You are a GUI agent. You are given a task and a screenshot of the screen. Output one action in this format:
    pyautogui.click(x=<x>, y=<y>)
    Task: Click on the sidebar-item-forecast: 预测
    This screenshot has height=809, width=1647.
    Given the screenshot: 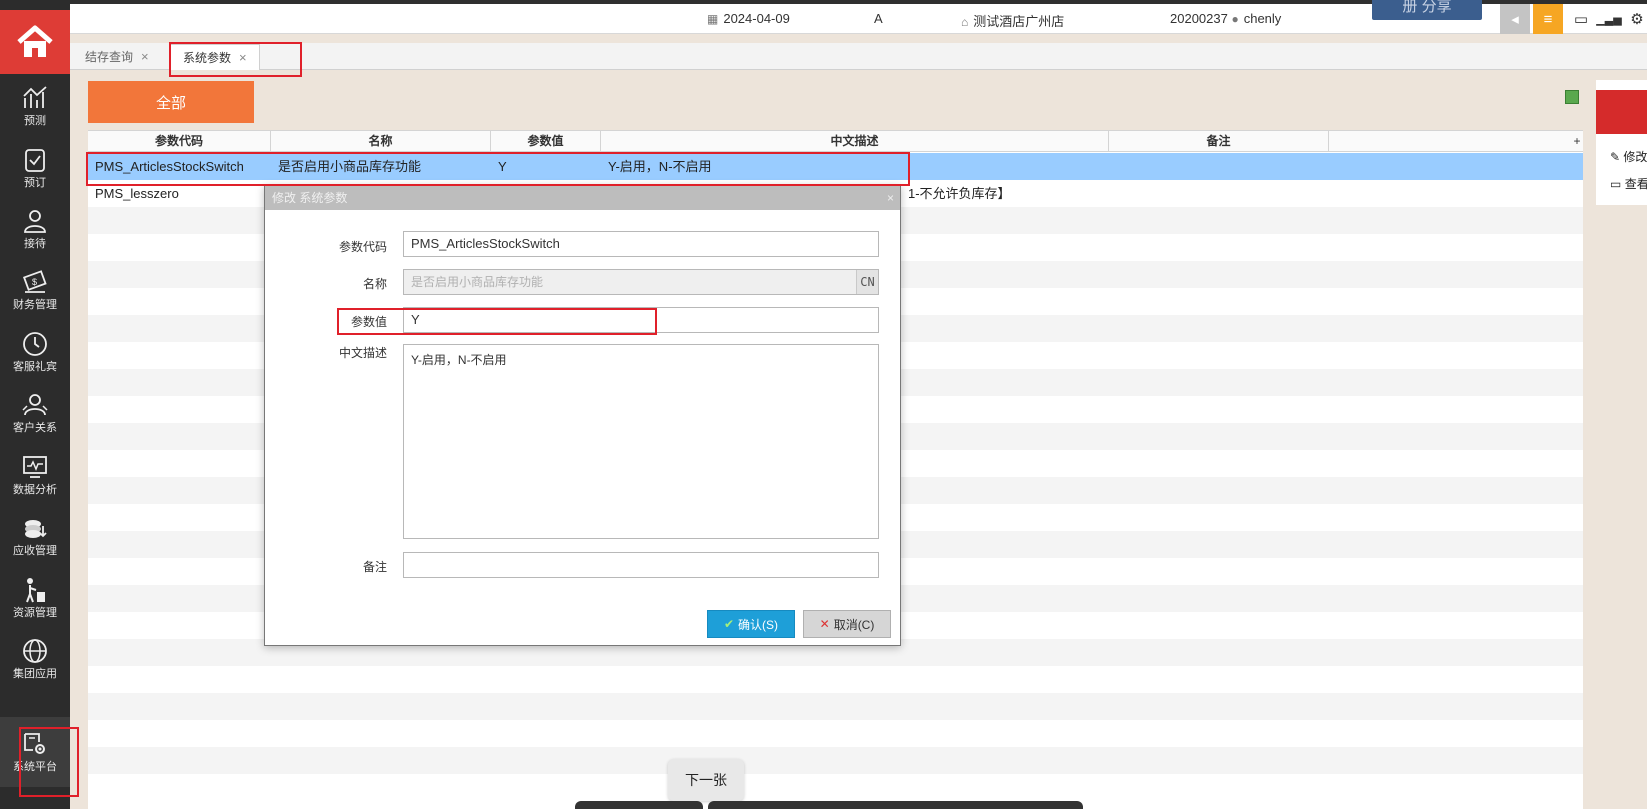 What is the action you would take?
    pyautogui.click(x=35, y=106)
    